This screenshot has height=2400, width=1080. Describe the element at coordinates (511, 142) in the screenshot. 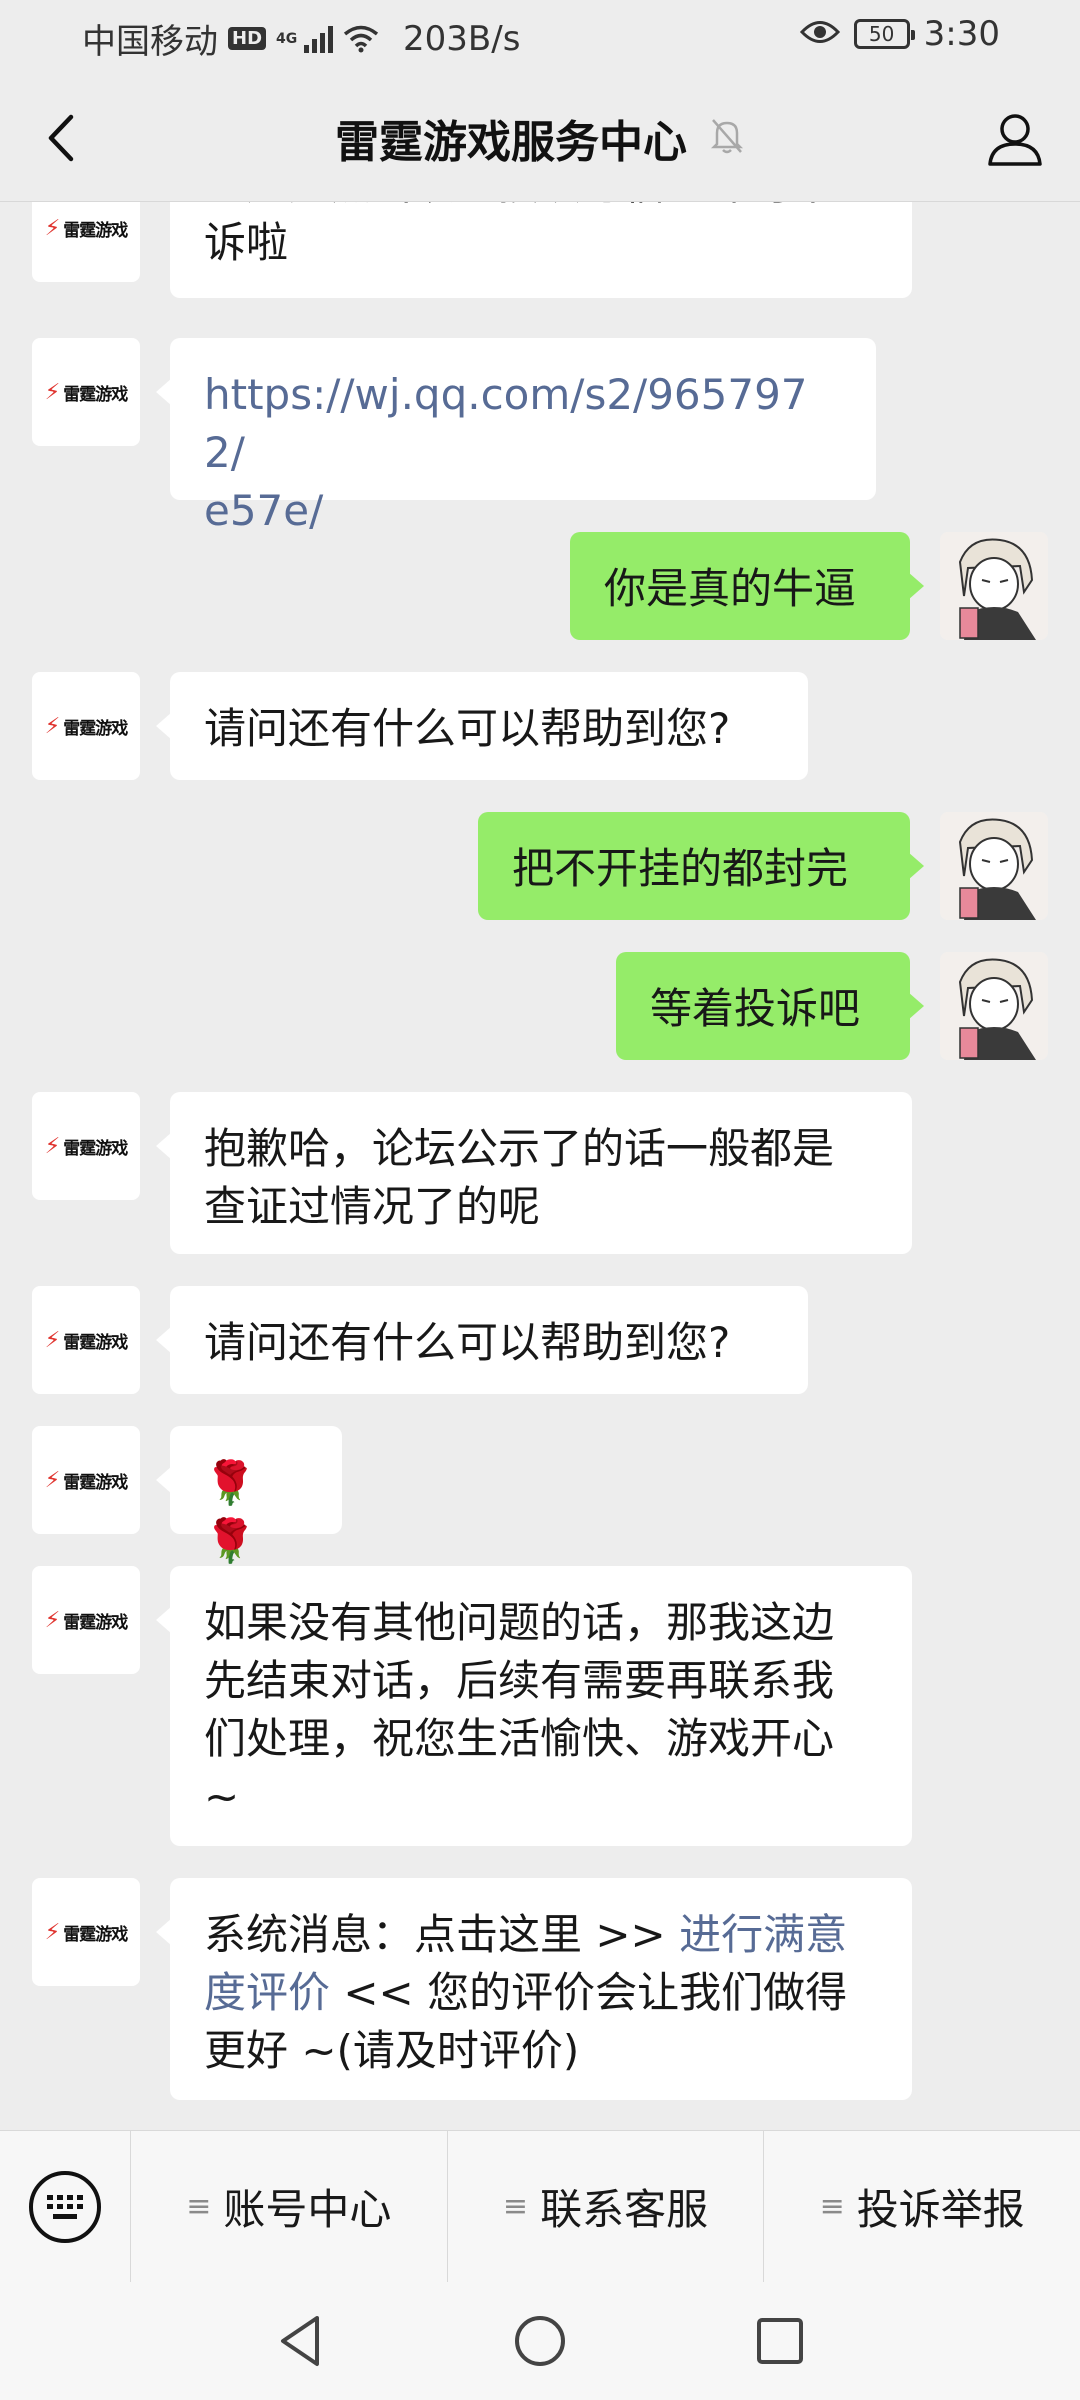

I see `chat-title: 雷霆游戏服务中心` at that location.